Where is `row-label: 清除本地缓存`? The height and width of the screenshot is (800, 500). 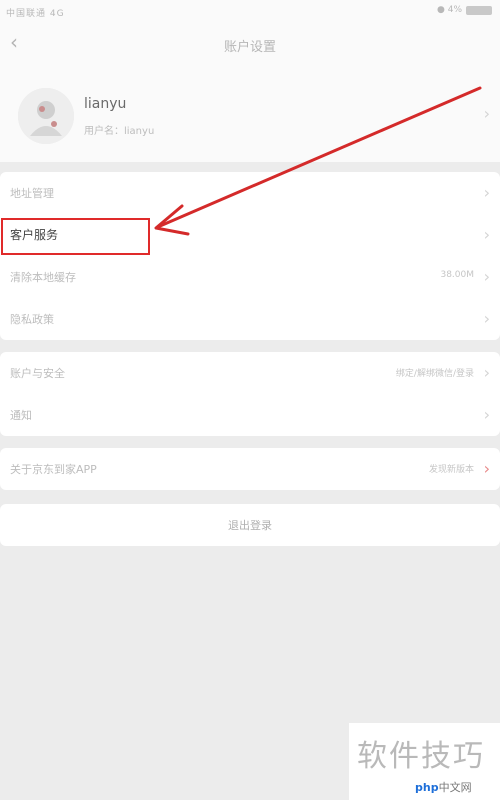 row-label: 清除本地缓存 is located at coordinates (43, 277).